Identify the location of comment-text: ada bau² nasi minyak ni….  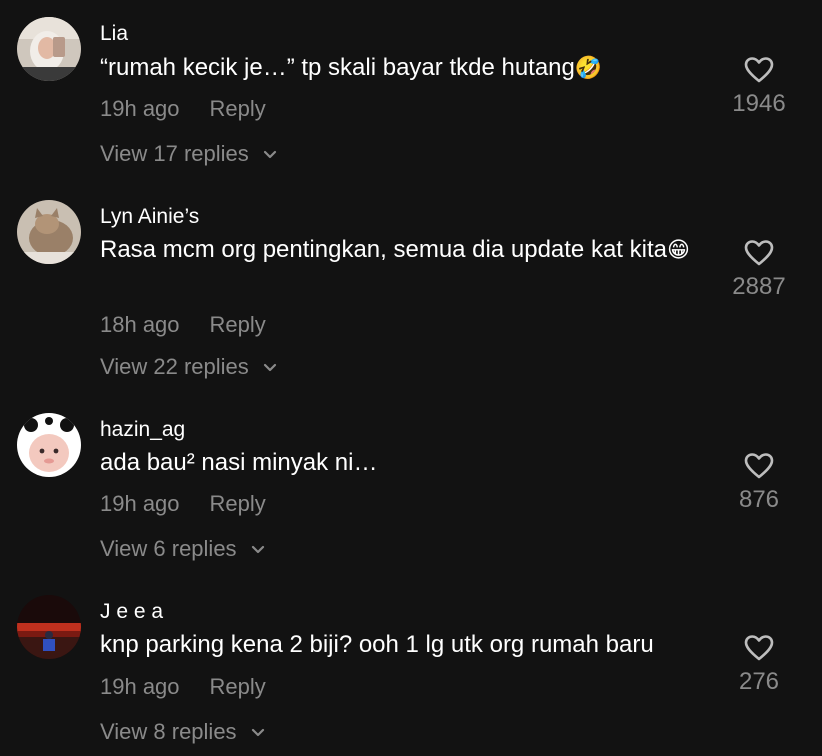
(239, 462).